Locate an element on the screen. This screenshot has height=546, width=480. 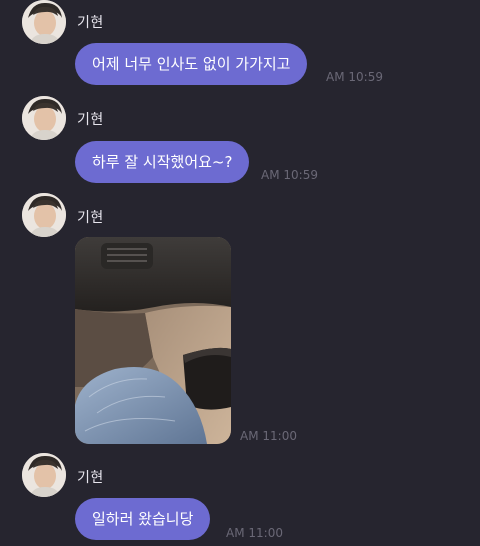
car-interior-photo-image is located at coordinates (153, 340).